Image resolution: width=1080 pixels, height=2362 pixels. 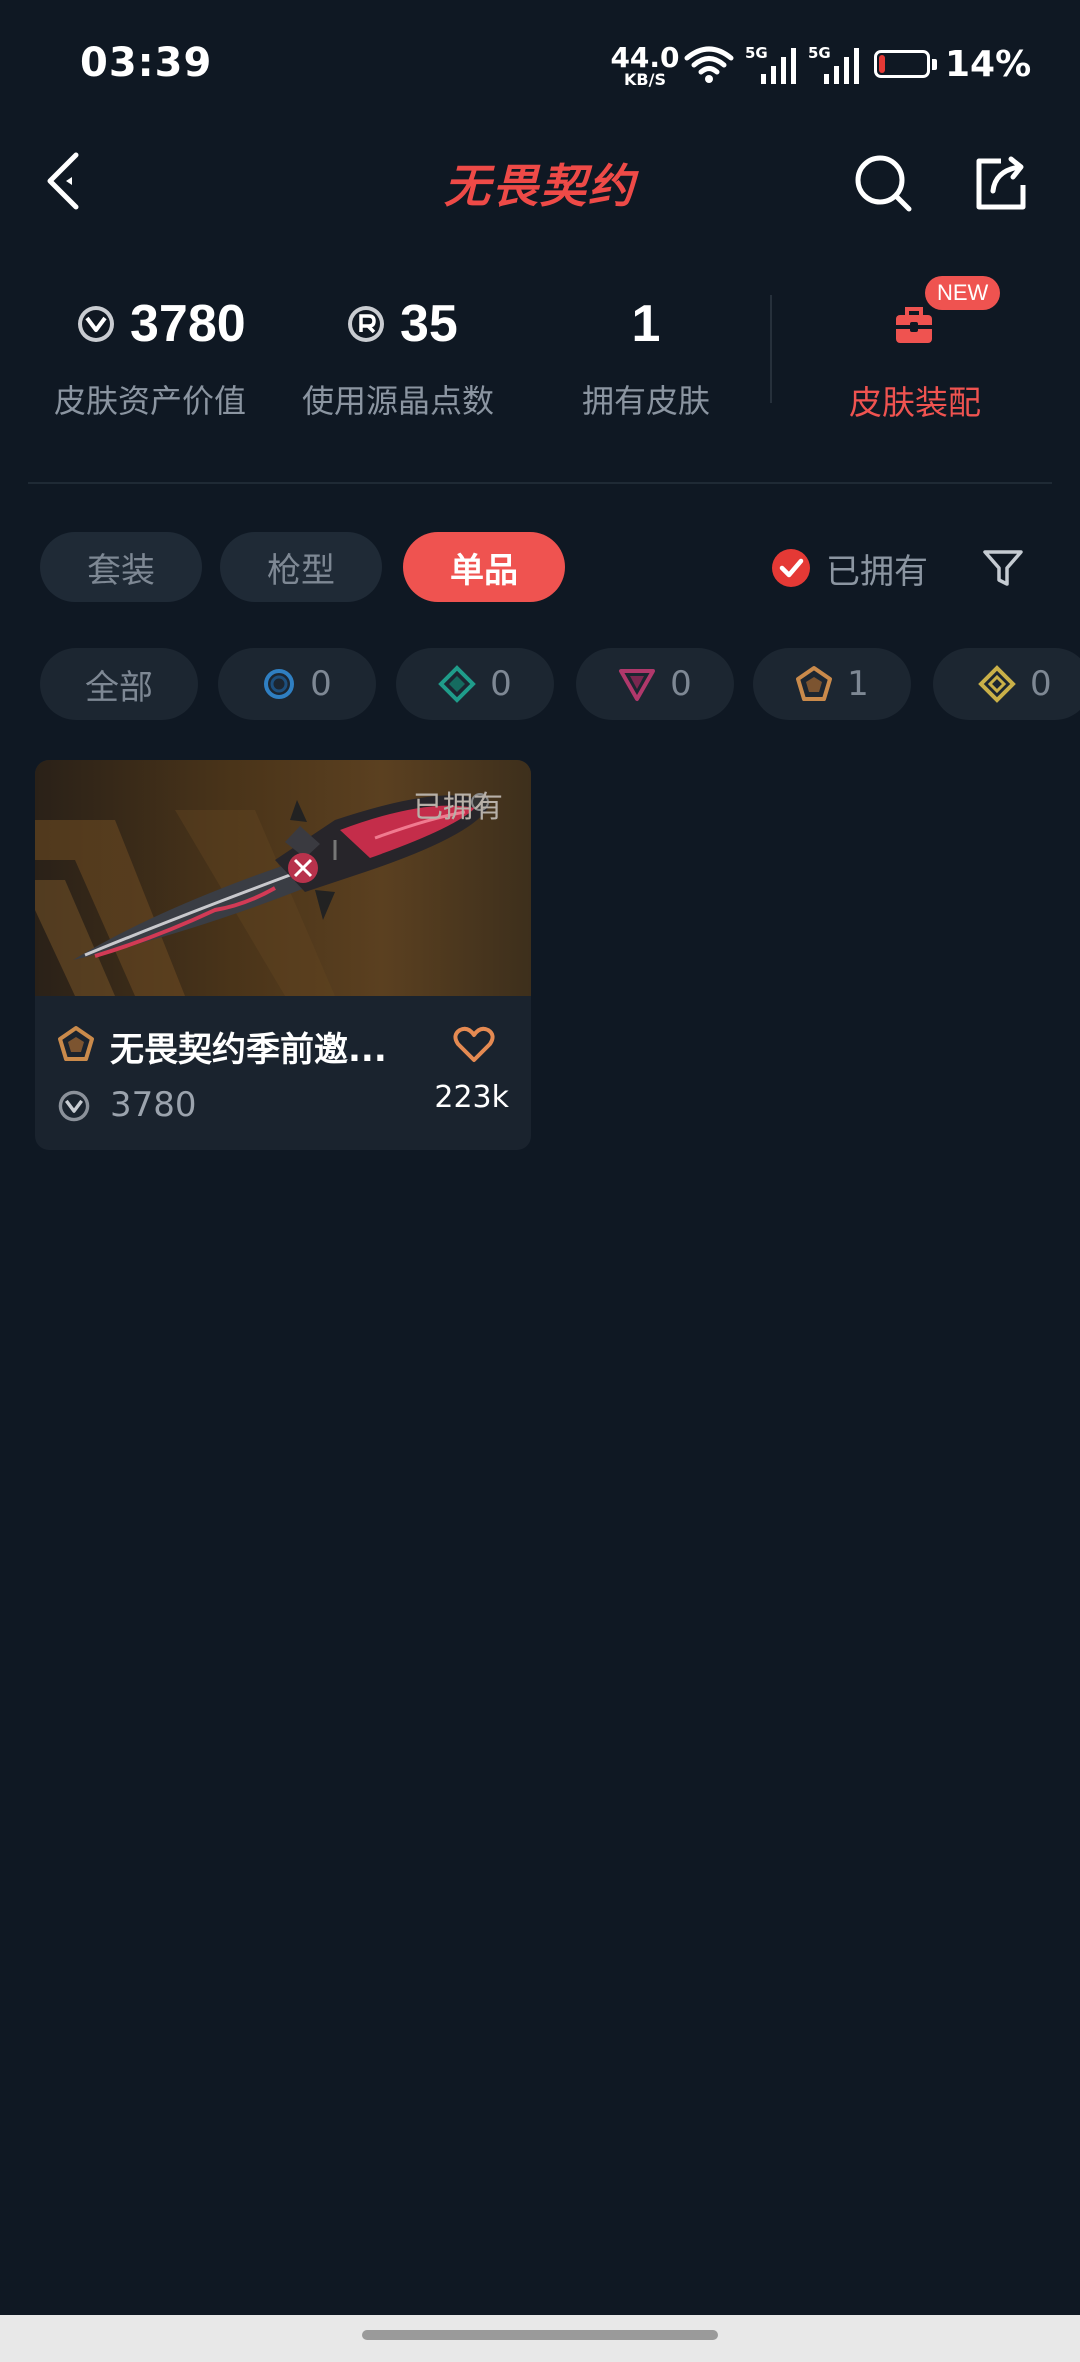 What do you see at coordinates (121, 567) in the screenshot?
I see `tab-bundles: 套装` at bounding box center [121, 567].